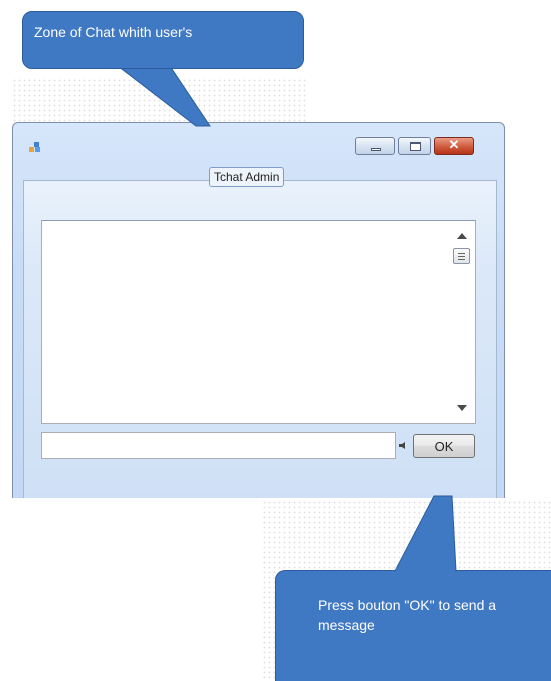  What do you see at coordinates (247, 177) in the screenshot?
I see `groupbox-title: Tchat Admin` at bounding box center [247, 177].